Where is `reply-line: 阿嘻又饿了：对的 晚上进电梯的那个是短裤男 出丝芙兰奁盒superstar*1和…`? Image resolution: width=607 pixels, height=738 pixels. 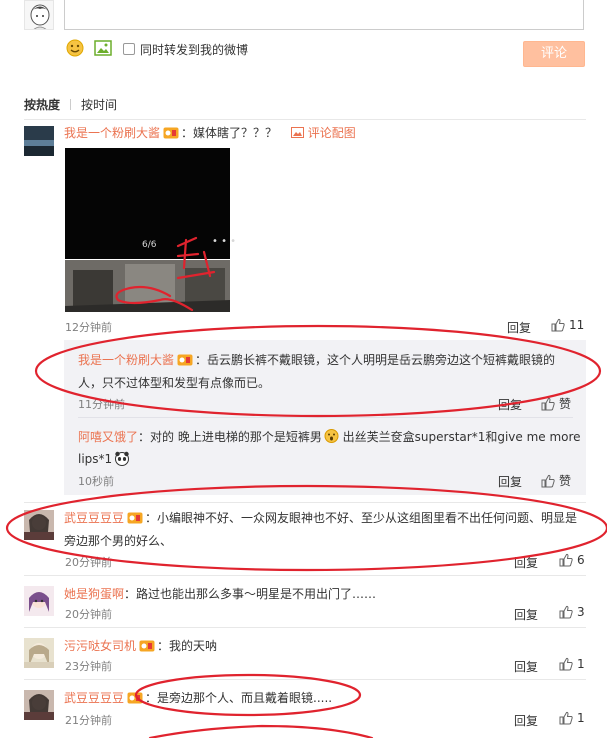 reply-line: 阿嘻又饿了：对的 晚上进电梯的那个是短裤男 出丝芙兰奁盒superstar*1和… is located at coordinates (329, 436).